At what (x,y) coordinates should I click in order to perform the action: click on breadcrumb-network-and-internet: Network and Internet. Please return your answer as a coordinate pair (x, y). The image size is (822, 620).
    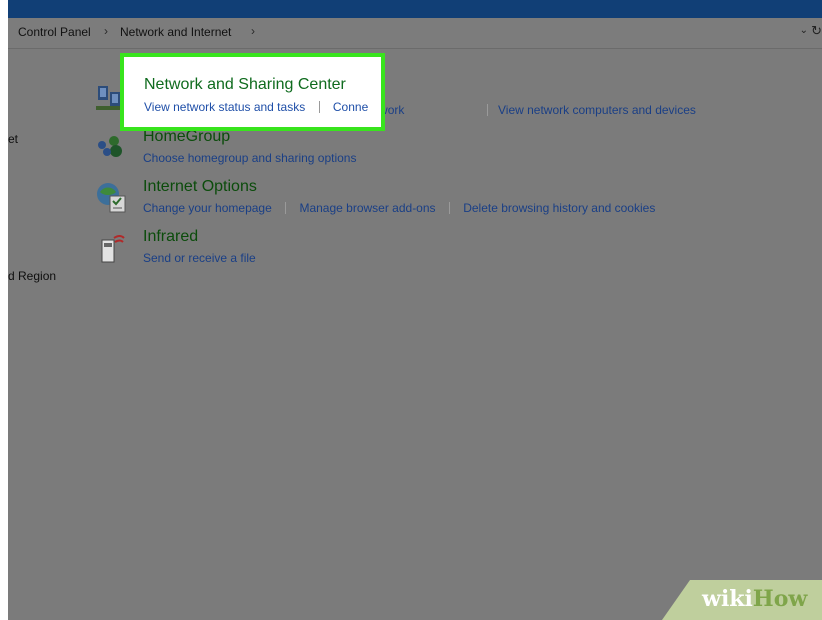
    Looking at the image, I should click on (175, 32).